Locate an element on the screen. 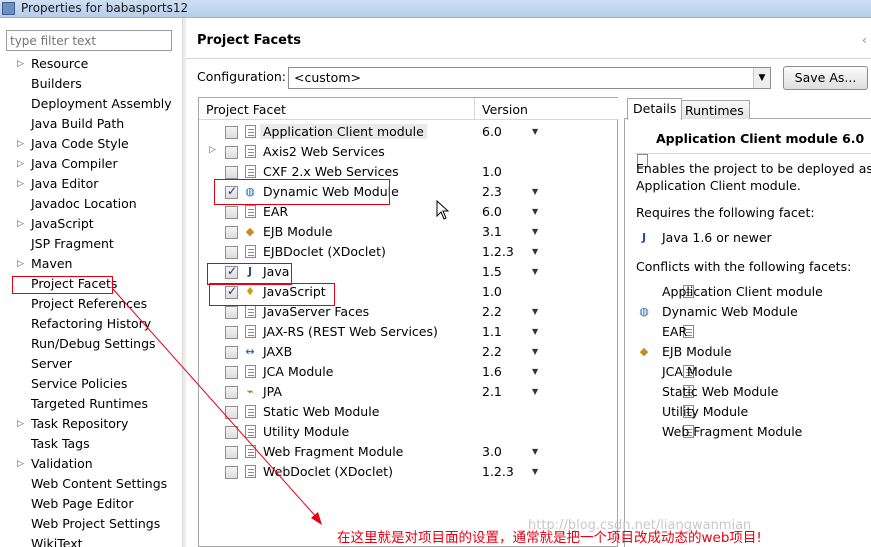 The height and width of the screenshot is (547, 871). watermark: http://blog.csdn.net/liangwanmian is located at coordinates (640, 525).